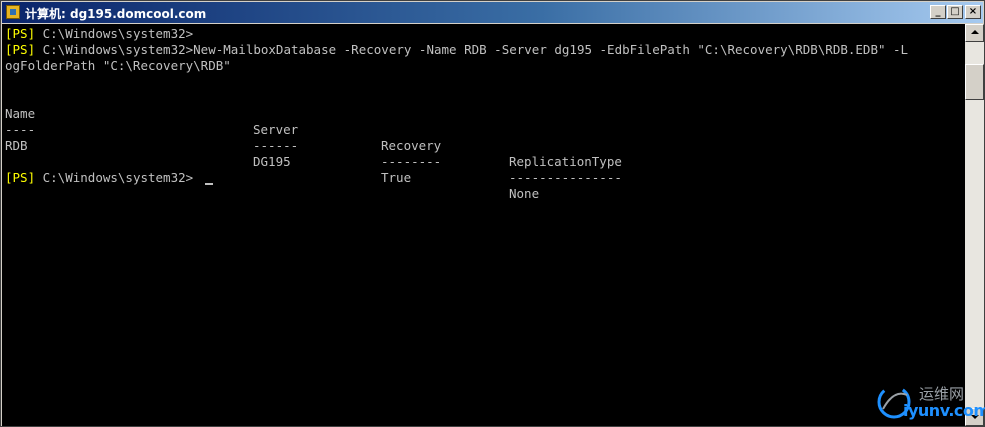 The height and width of the screenshot is (427, 985). I want to click on console-line-text: ogFolderPath "C:\Recovery\RDB", so click(118, 65).